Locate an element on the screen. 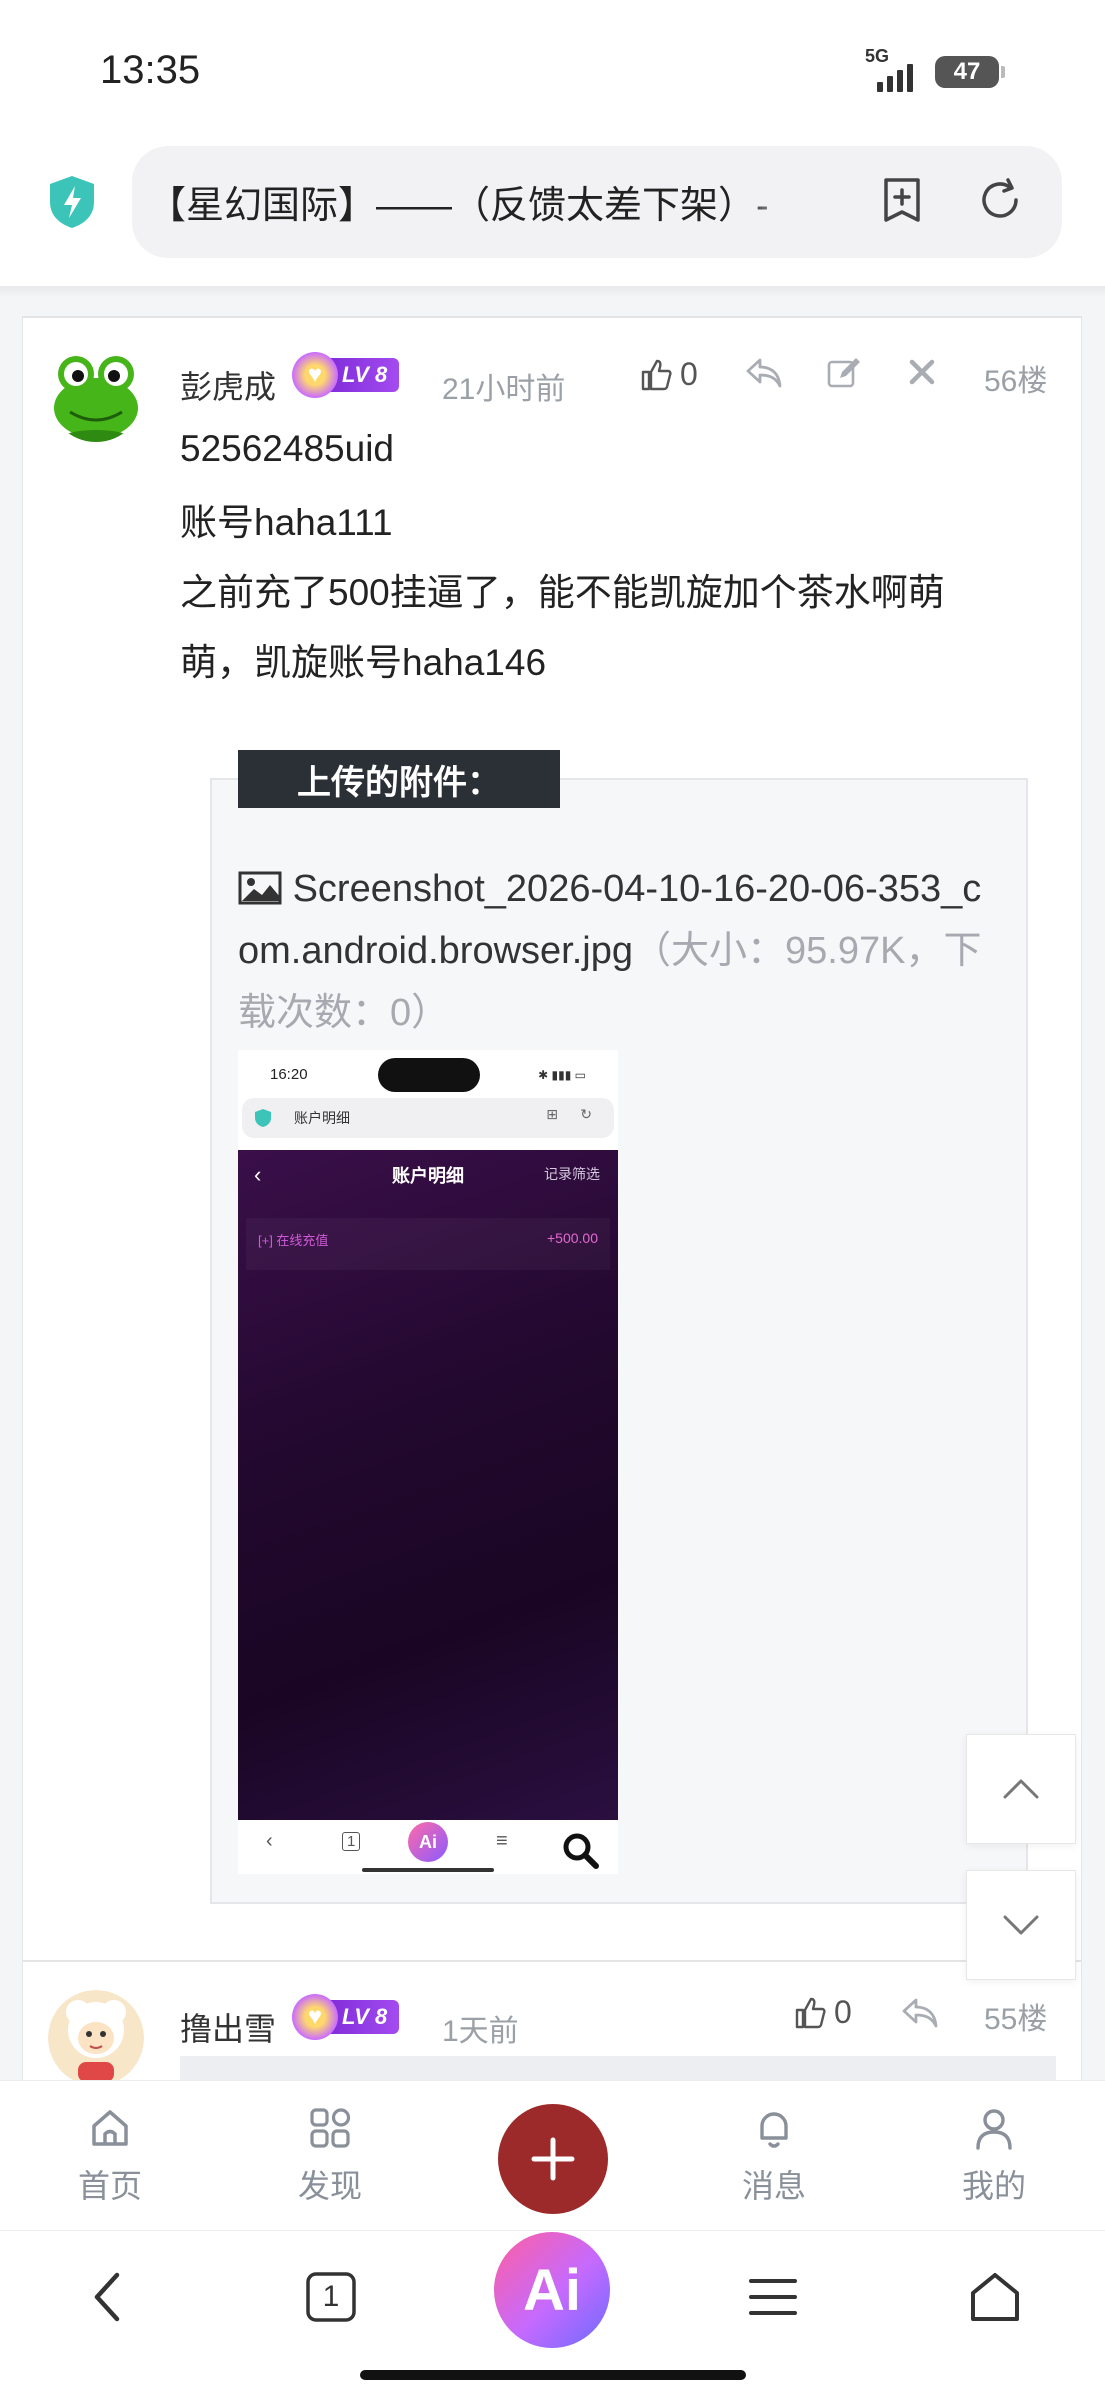 The height and width of the screenshot is (2400, 1105). plus-icon is located at coordinates (553, 2159).